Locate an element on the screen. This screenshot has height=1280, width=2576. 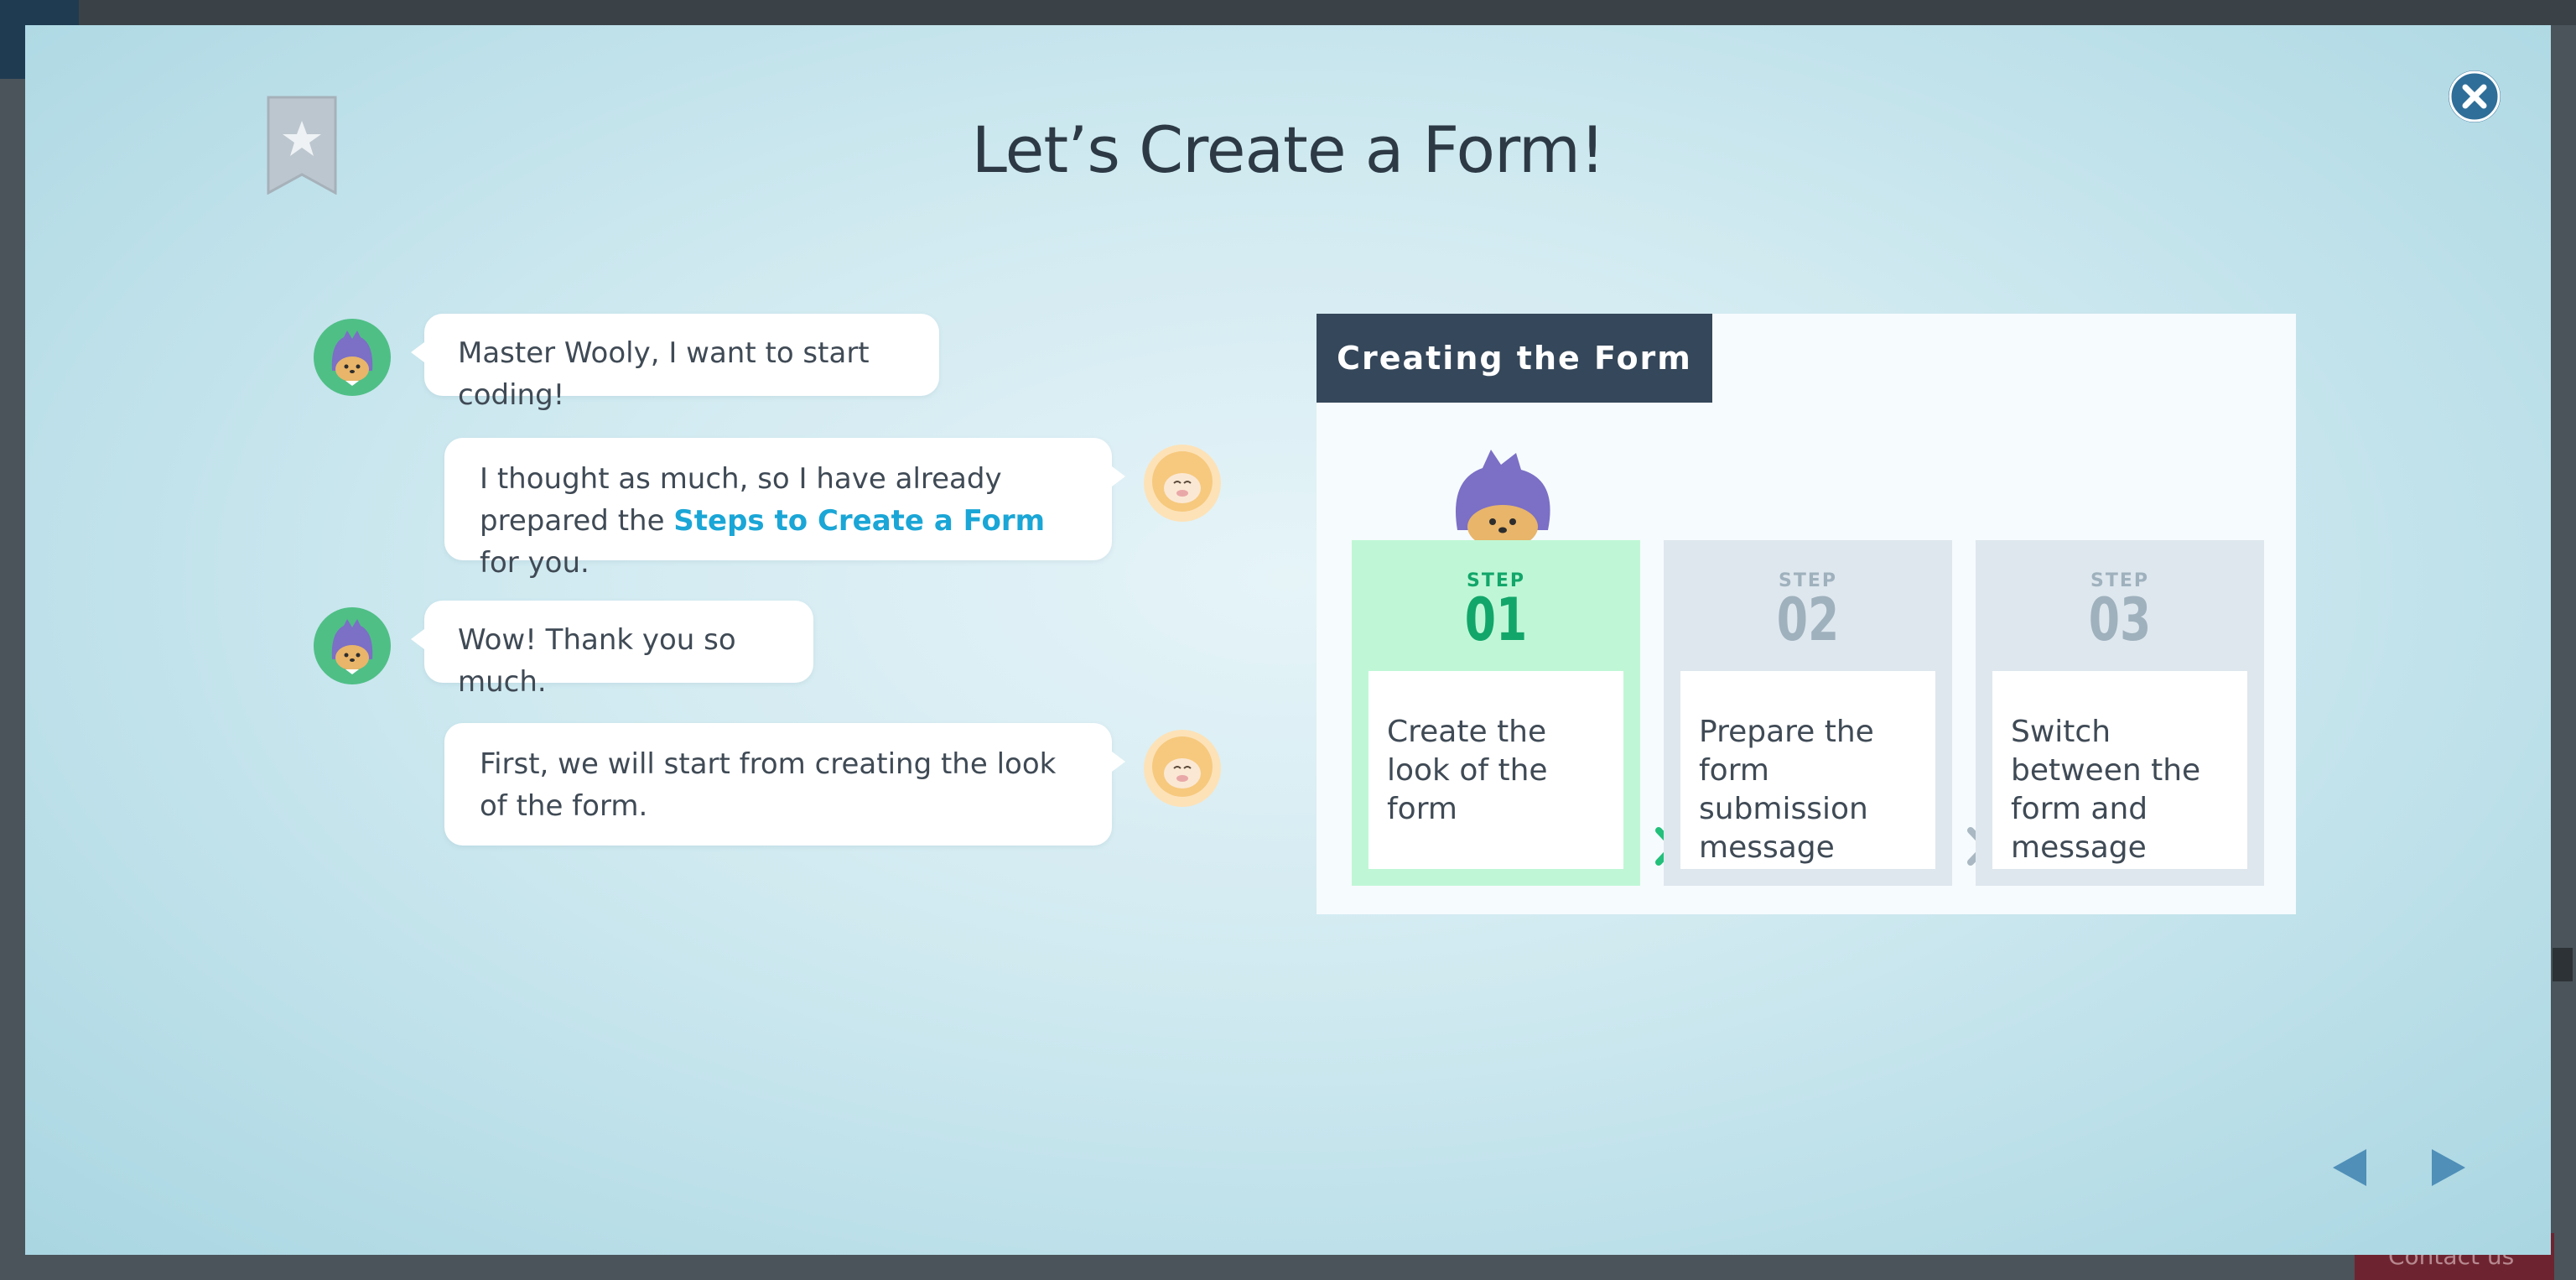
step-description: Prepare the form submission message is located at coordinates (1807, 770).